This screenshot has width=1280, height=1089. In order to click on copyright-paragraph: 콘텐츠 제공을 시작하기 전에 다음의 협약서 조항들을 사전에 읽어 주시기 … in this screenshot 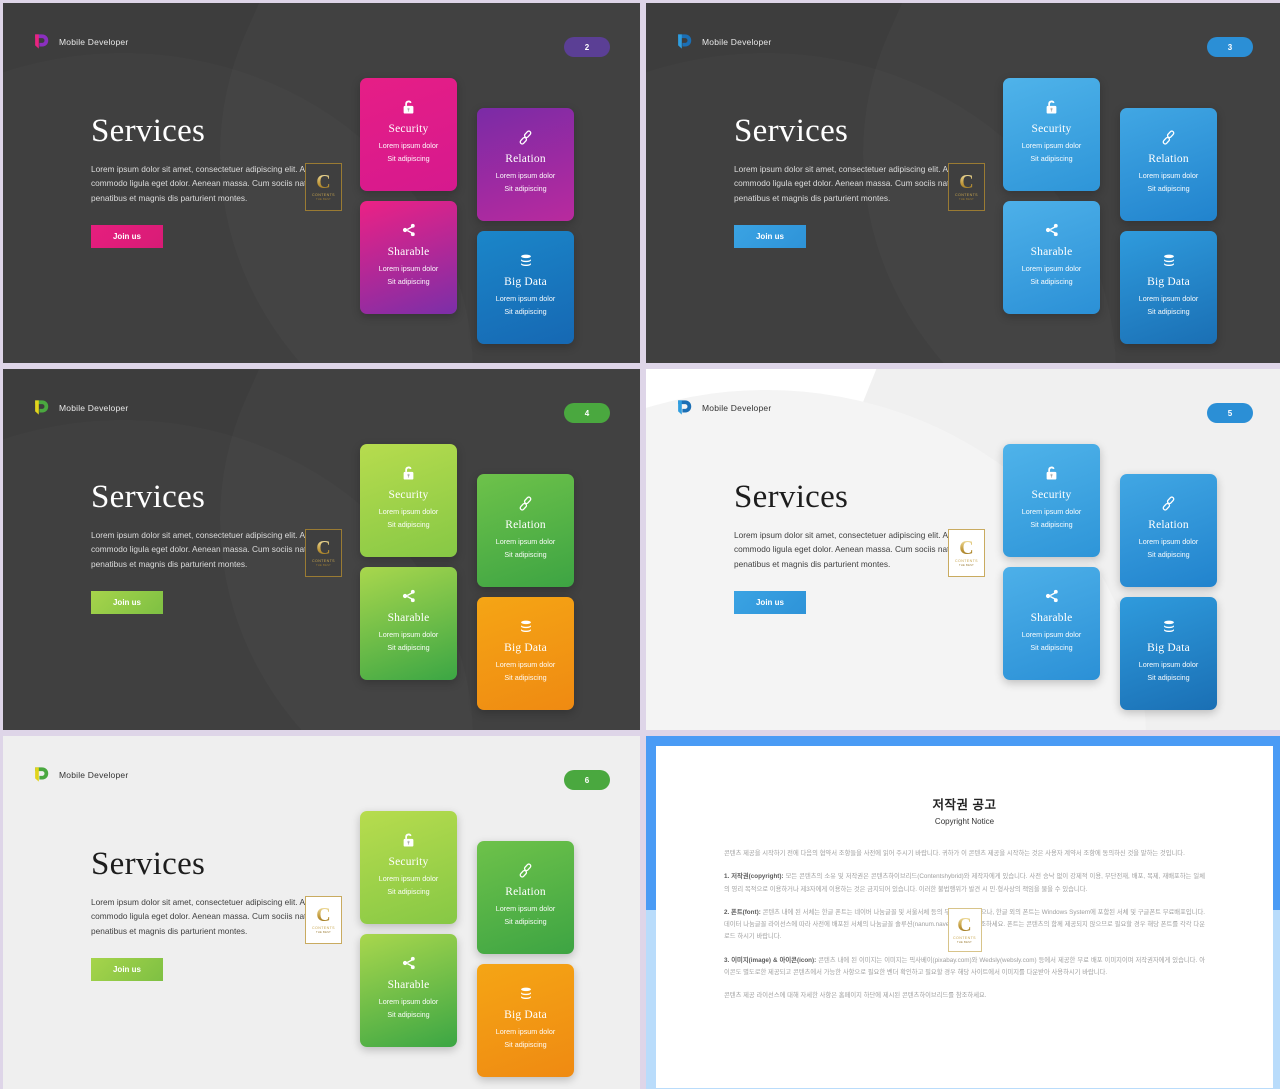, I will do `click(954, 853)`.